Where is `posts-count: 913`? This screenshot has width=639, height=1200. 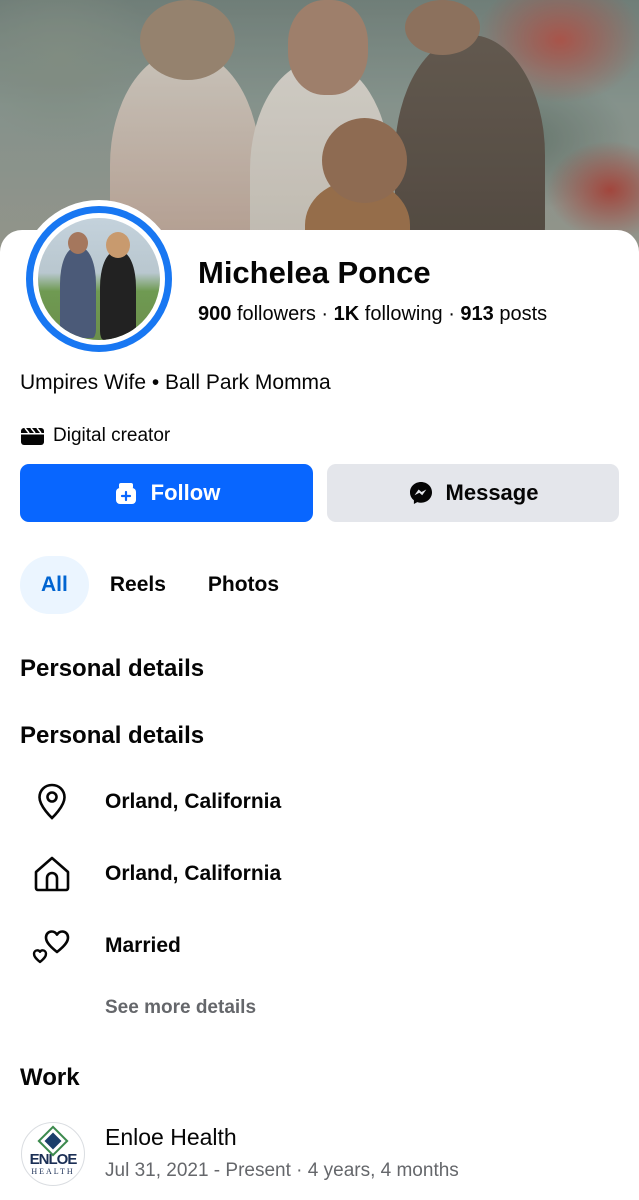 posts-count: 913 is located at coordinates (477, 314).